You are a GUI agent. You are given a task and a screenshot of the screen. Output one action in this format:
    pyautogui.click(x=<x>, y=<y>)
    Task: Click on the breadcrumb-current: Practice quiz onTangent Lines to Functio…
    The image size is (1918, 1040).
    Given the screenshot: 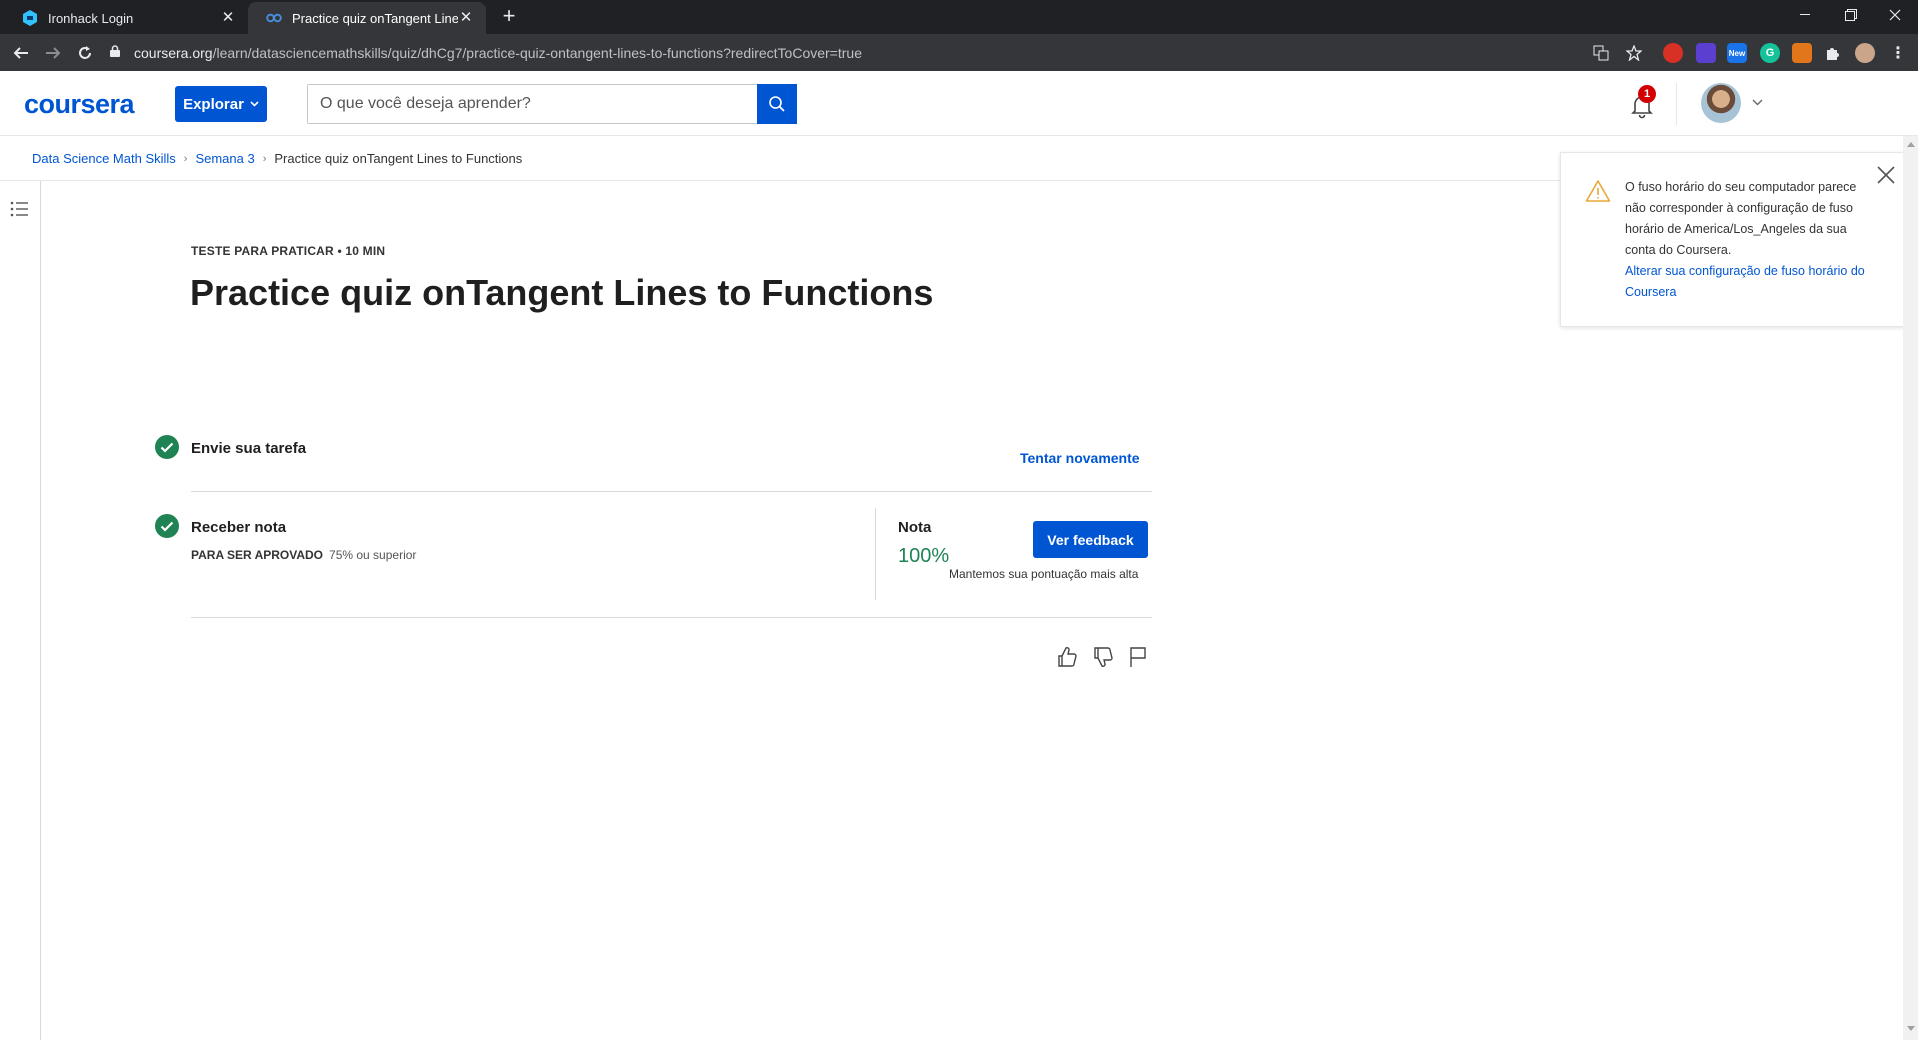 What is the action you would take?
    pyautogui.click(x=398, y=158)
    